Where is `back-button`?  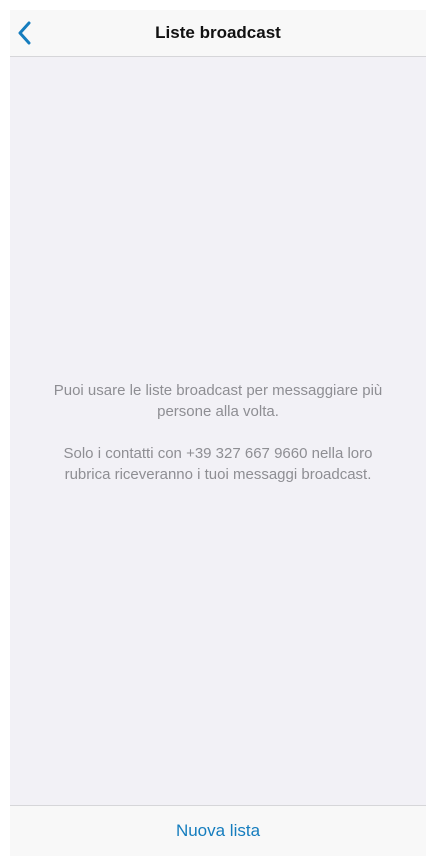 back-button is located at coordinates (38, 33).